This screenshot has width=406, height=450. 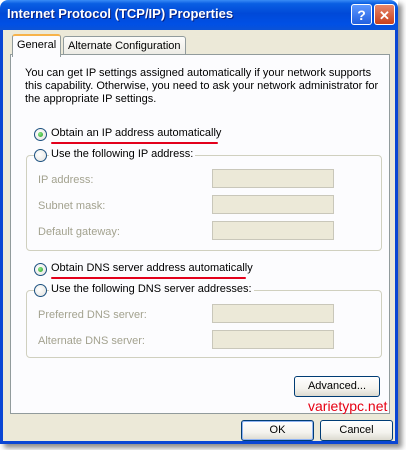 What do you see at coordinates (148, 278) in the screenshot?
I see `highlight-underline-dns` at bounding box center [148, 278].